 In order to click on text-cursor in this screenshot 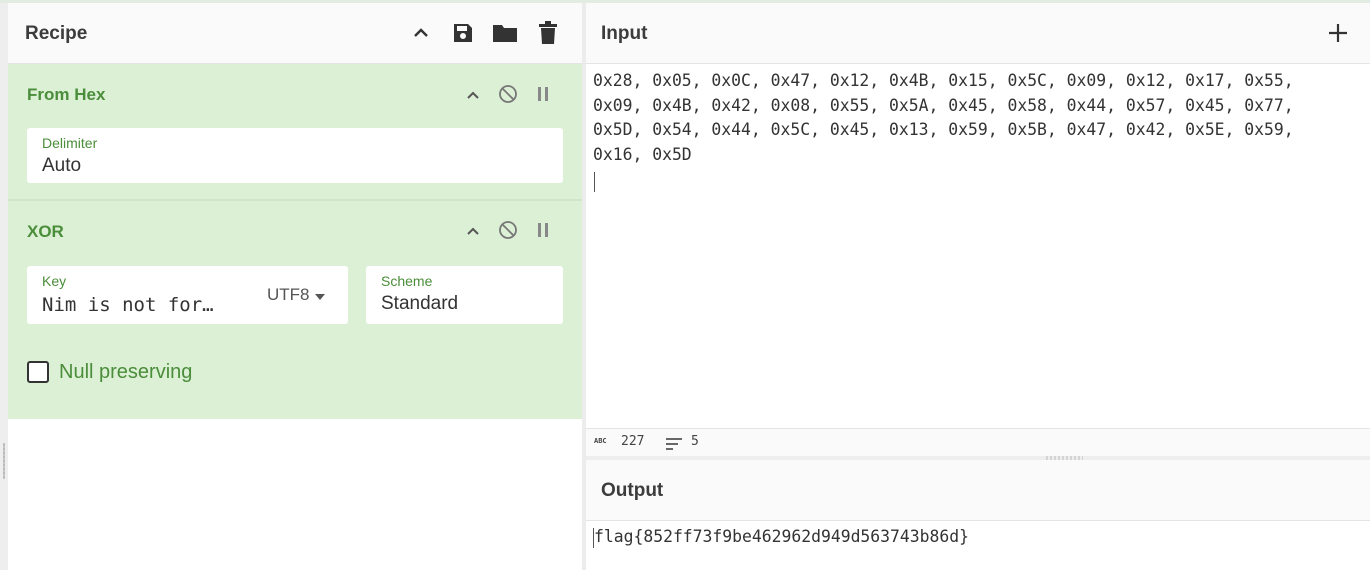, I will do `click(594, 182)`.